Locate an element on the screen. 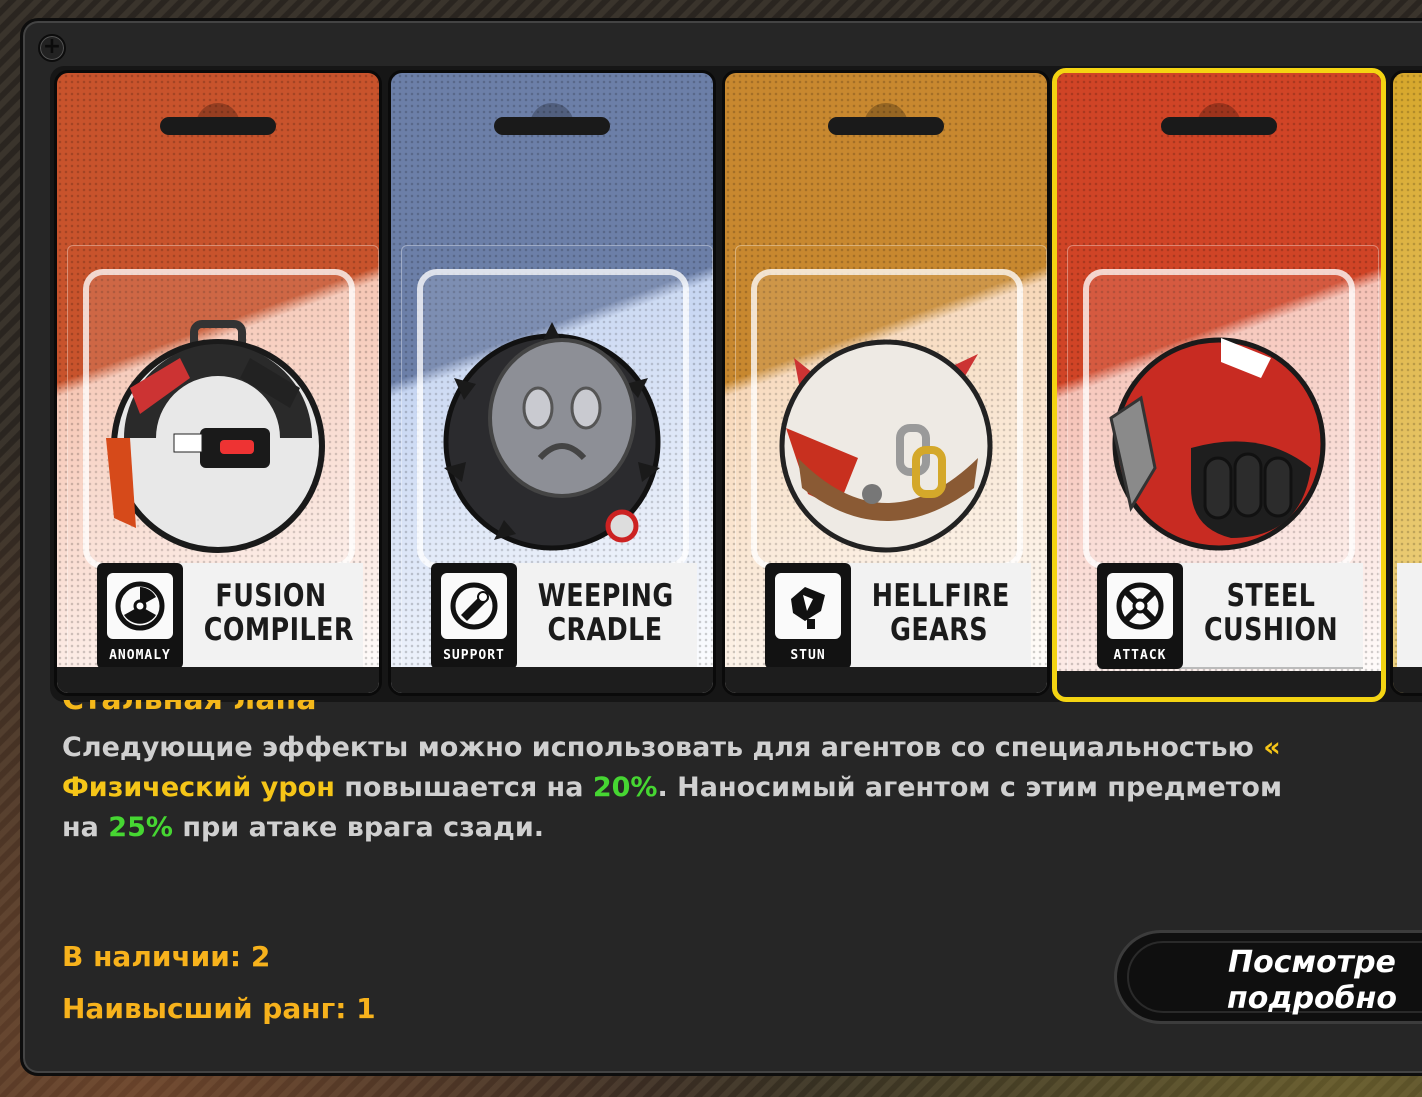 The height and width of the screenshot is (1097, 1422). card-name: STEEL CUSHION is located at coordinates (1271, 613).